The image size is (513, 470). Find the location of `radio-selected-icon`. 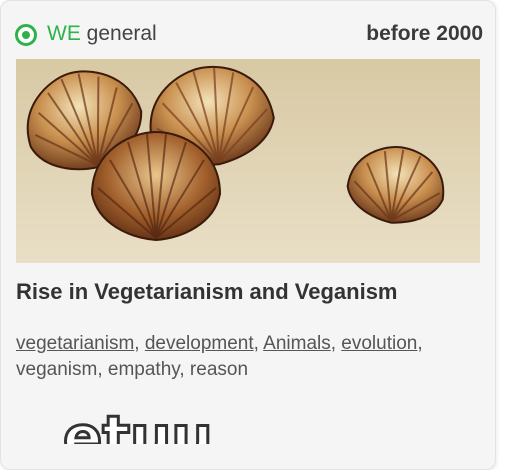

radio-selected-icon is located at coordinates (26, 35).